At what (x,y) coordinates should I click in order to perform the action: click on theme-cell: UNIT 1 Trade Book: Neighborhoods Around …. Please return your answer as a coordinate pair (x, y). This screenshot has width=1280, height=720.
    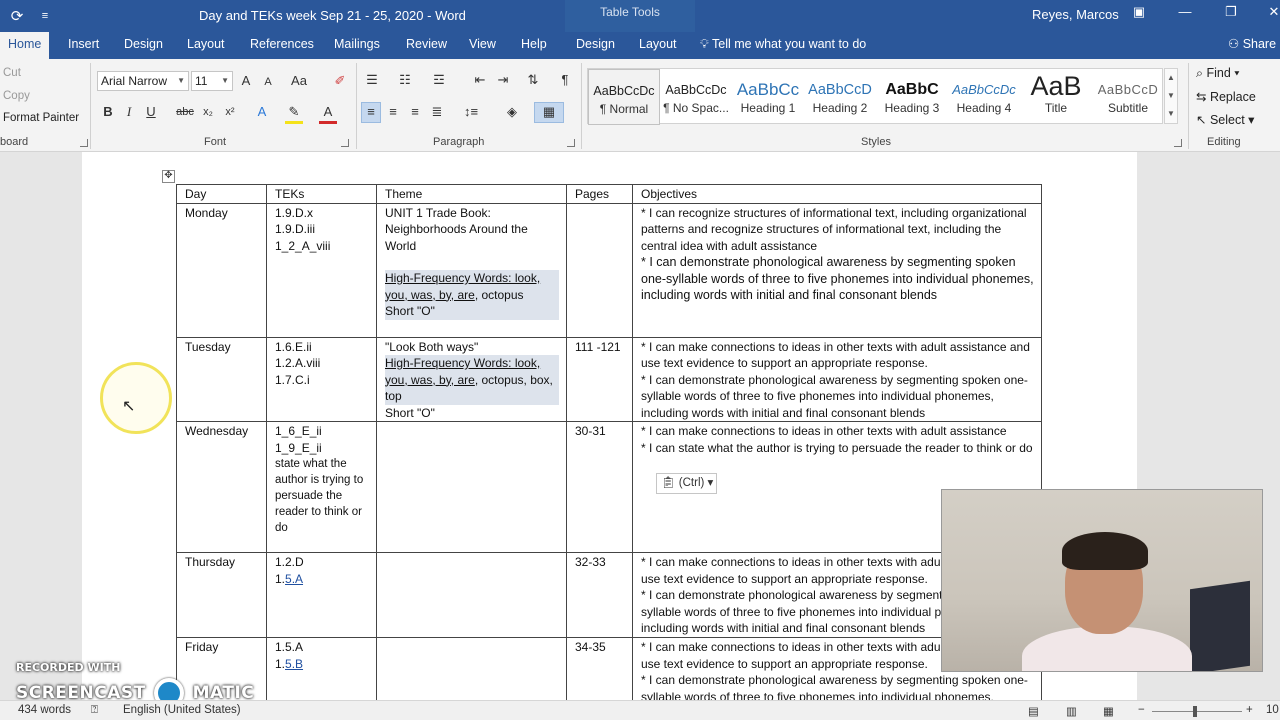
    Looking at the image, I should click on (471, 270).